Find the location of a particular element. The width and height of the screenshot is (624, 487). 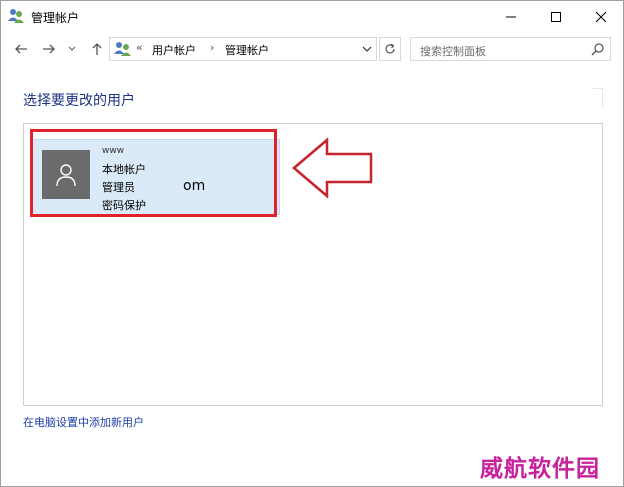

address-bar: « 用户帐户 › 管理帐户 is located at coordinates (243, 49).